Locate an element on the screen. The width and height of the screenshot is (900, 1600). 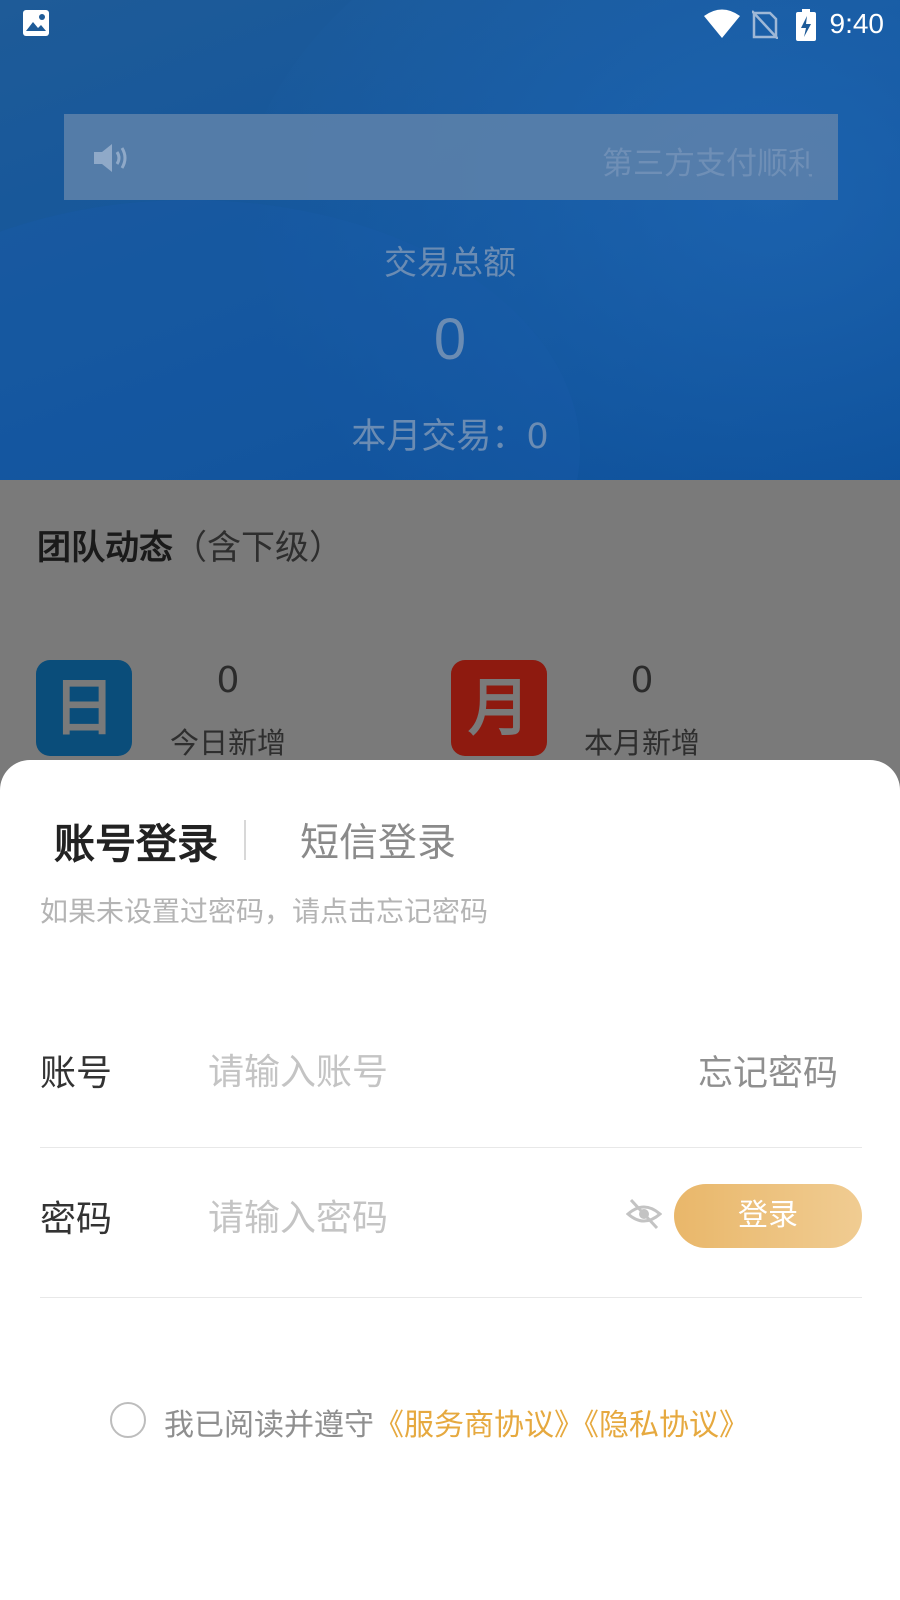
tab-sms-login: 短信登录 is located at coordinates (378, 840).